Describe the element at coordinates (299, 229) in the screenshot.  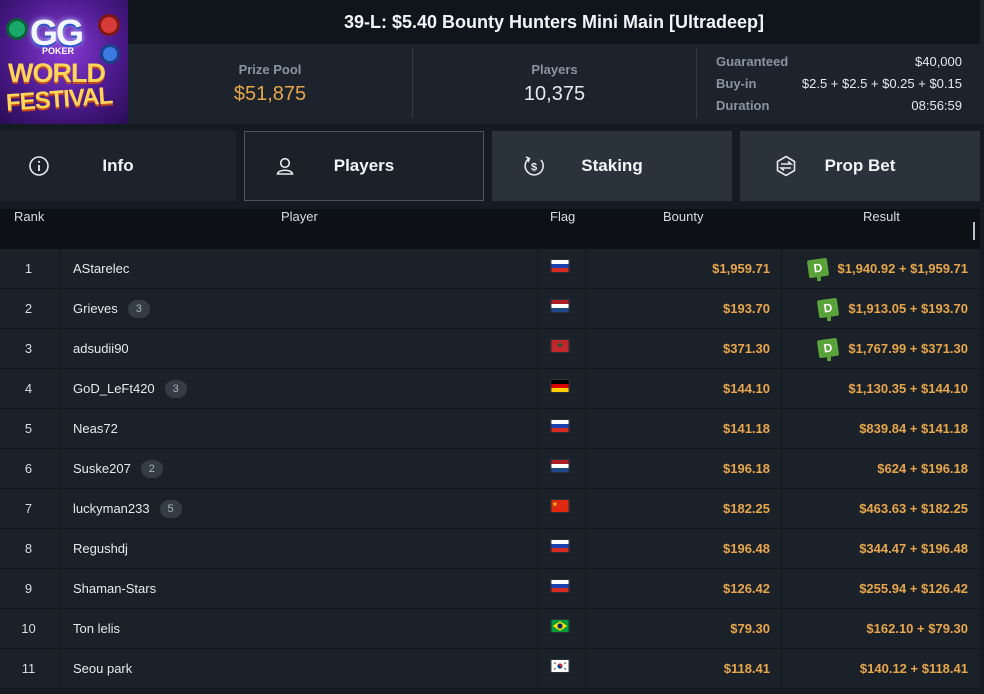
I see `column-player: Player` at that location.